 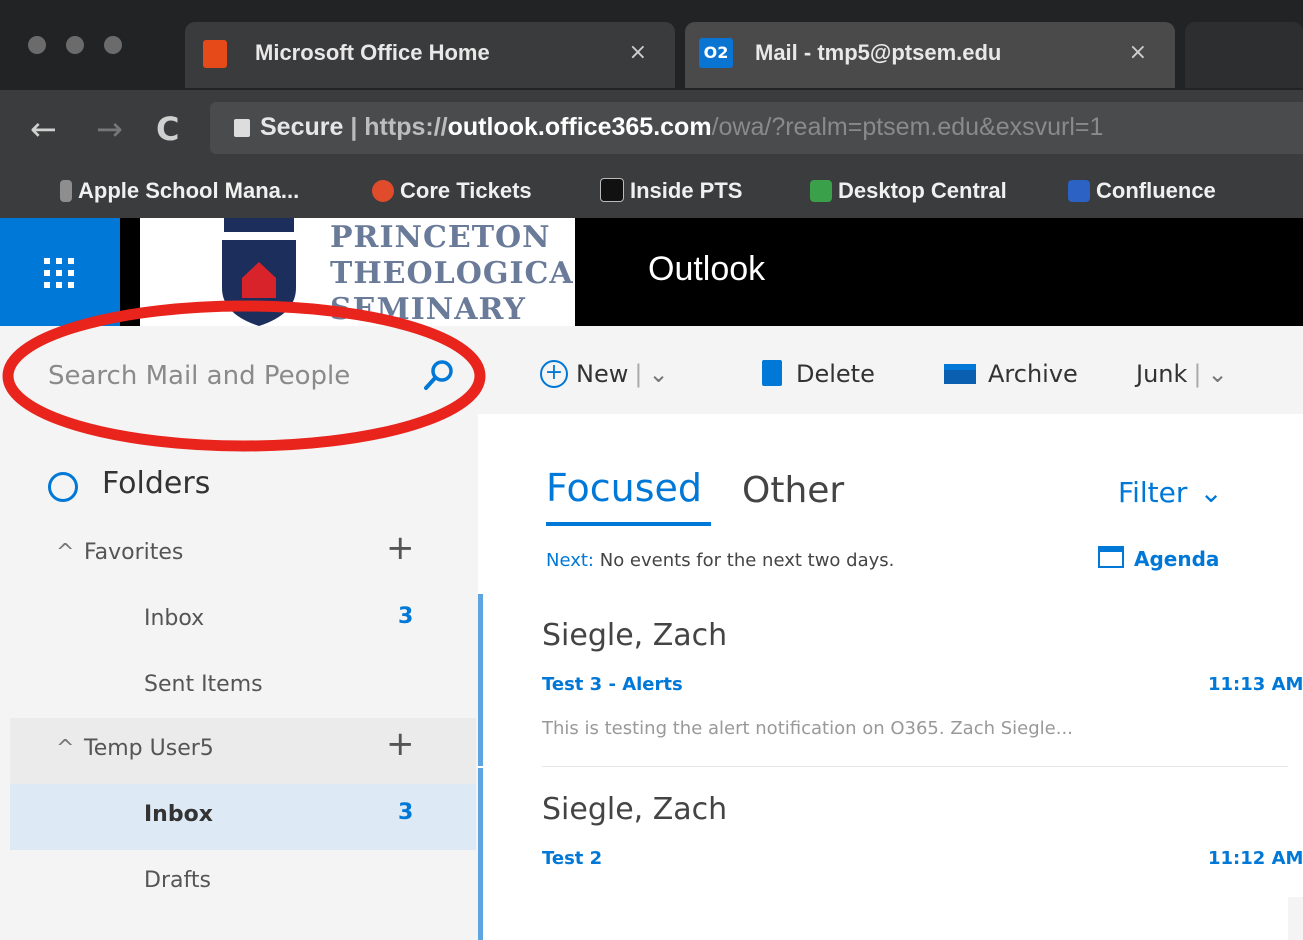 What do you see at coordinates (63, 487) in the screenshot?
I see `back-circle-icon` at bounding box center [63, 487].